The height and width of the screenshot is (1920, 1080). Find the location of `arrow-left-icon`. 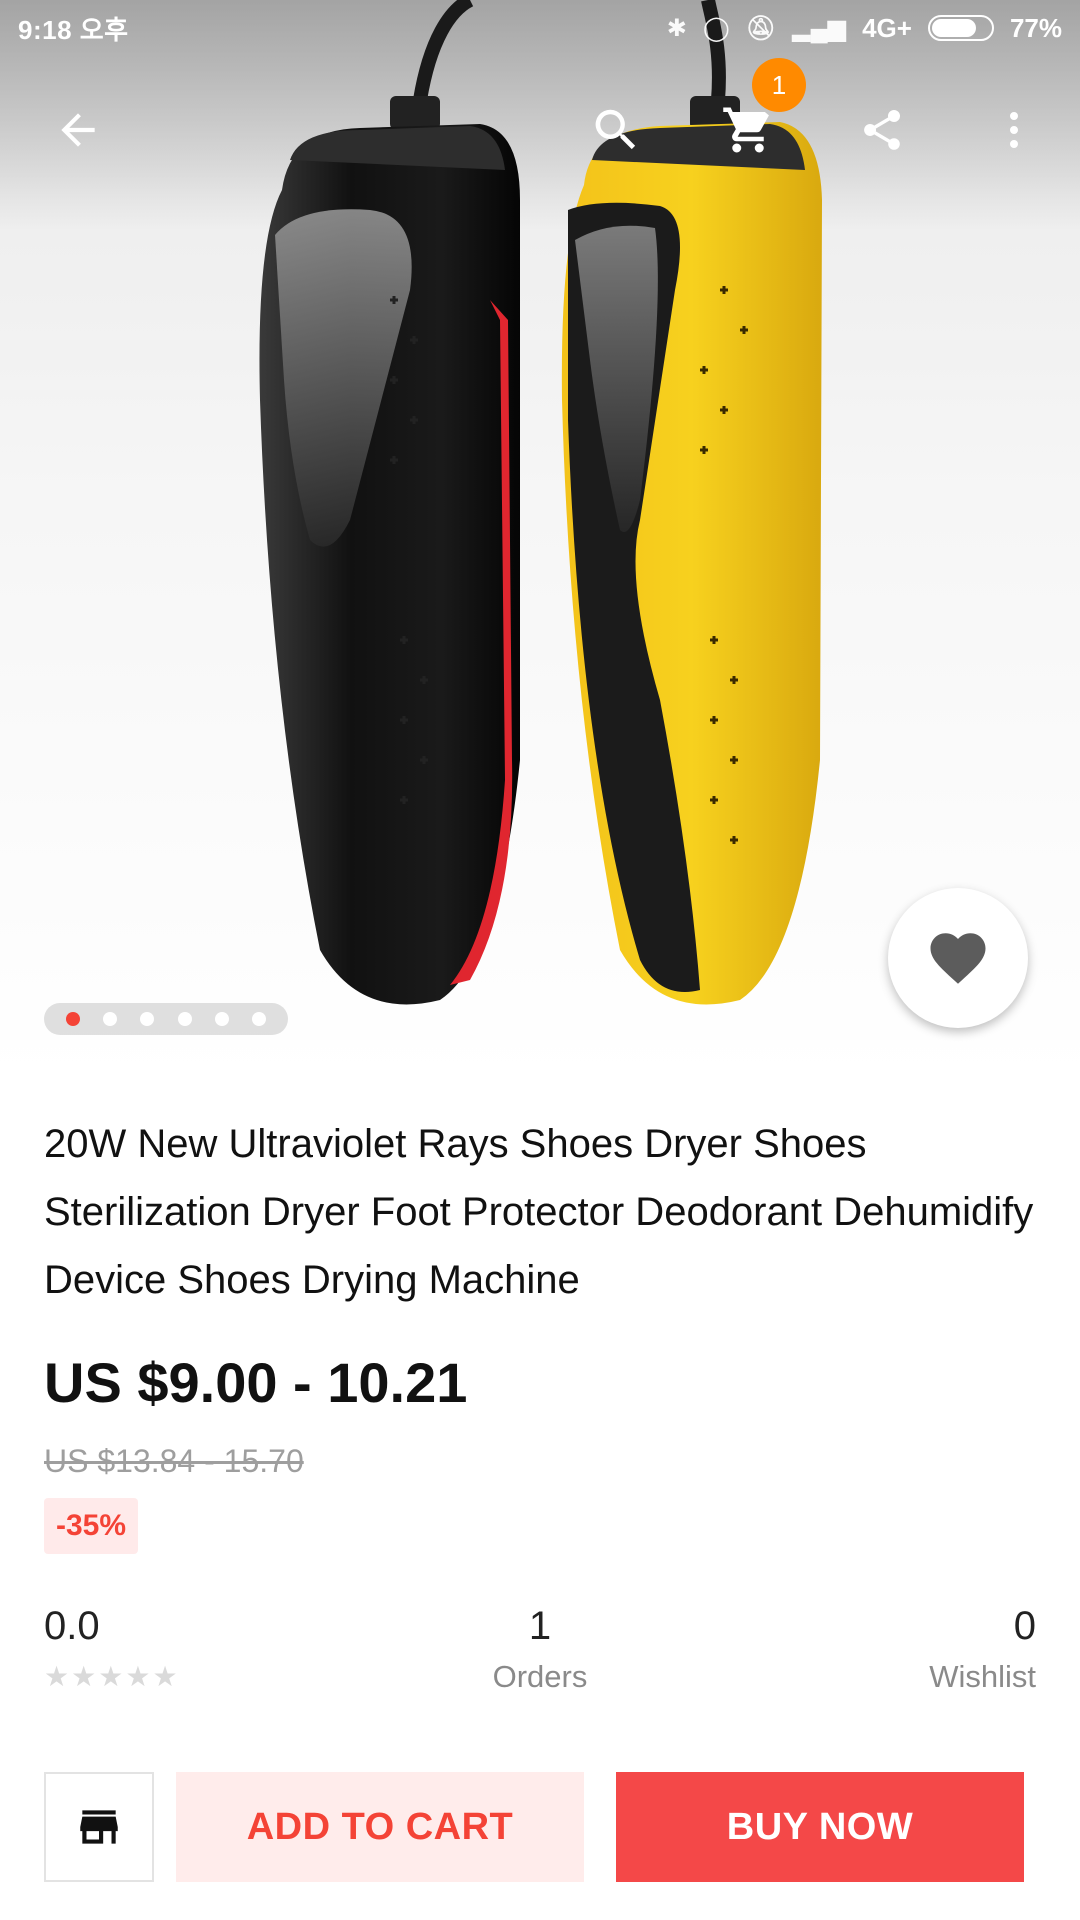

arrow-left-icon is located at coordinates (78, 130).